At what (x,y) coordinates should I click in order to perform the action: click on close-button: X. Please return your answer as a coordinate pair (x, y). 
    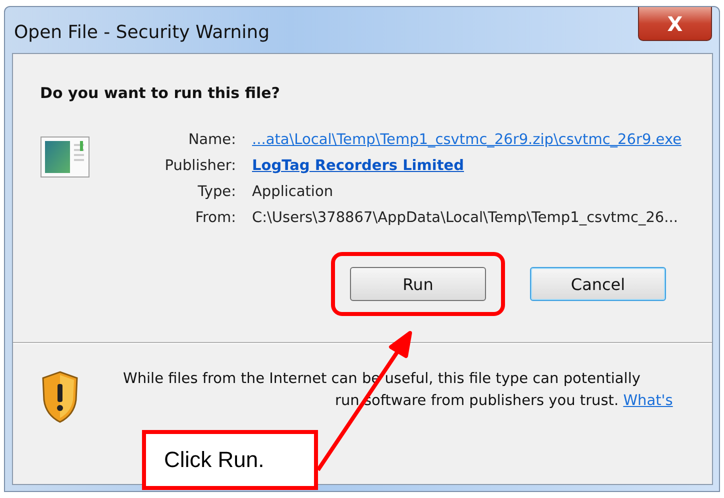
    Looking at the image, I should click on (675, 24).